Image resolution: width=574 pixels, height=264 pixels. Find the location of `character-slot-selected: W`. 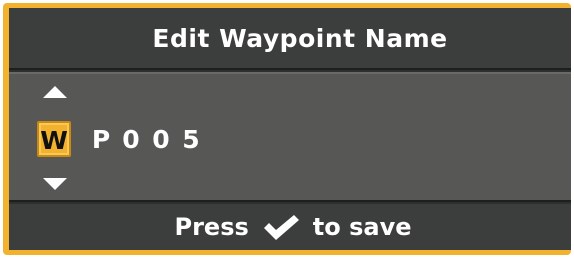

character-slot-selected: W is located at coordinates (54, 139).